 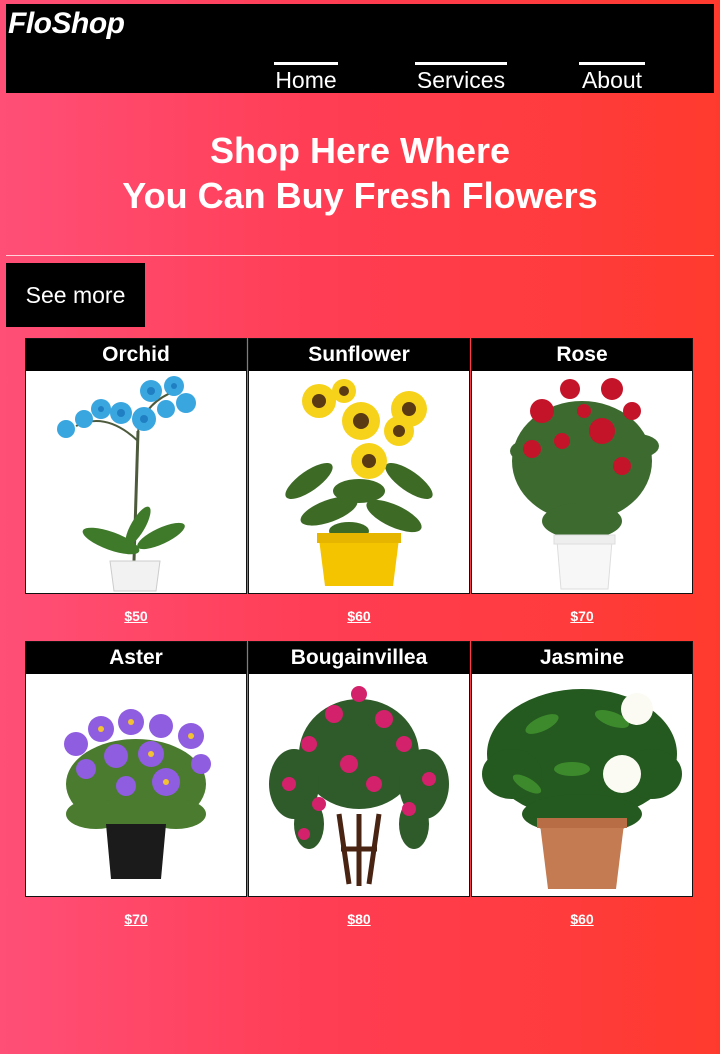 I want to click on hero-line-1: Shop Here Where, so click(x=360, y=150).